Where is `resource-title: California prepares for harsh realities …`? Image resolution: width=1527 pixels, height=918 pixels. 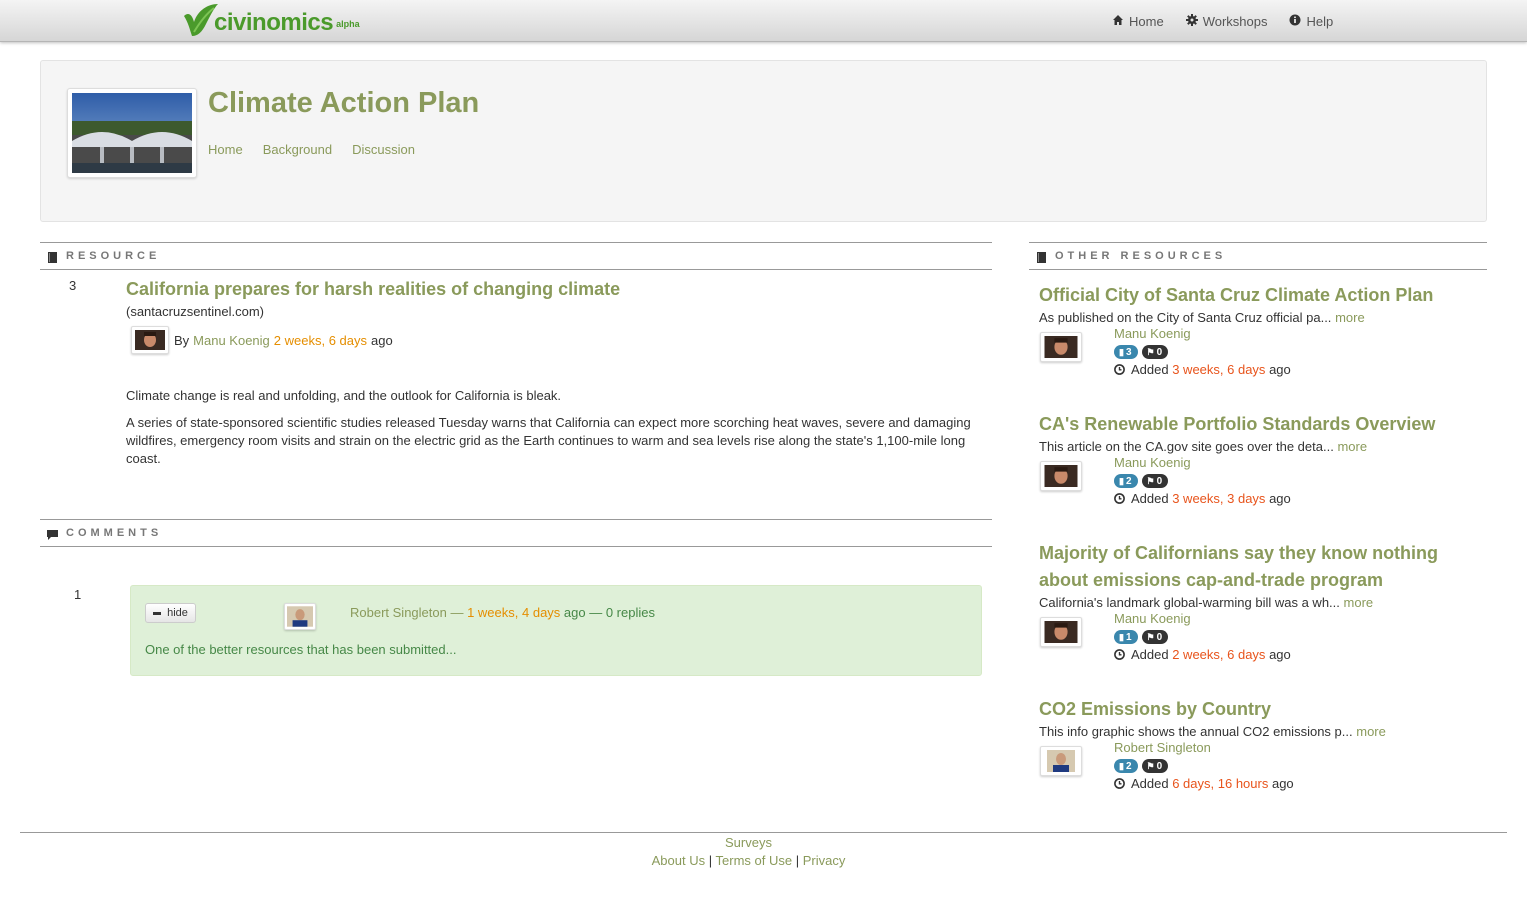
resource-title: California prepares for harsh realities … is located at coordinates (373, 289).